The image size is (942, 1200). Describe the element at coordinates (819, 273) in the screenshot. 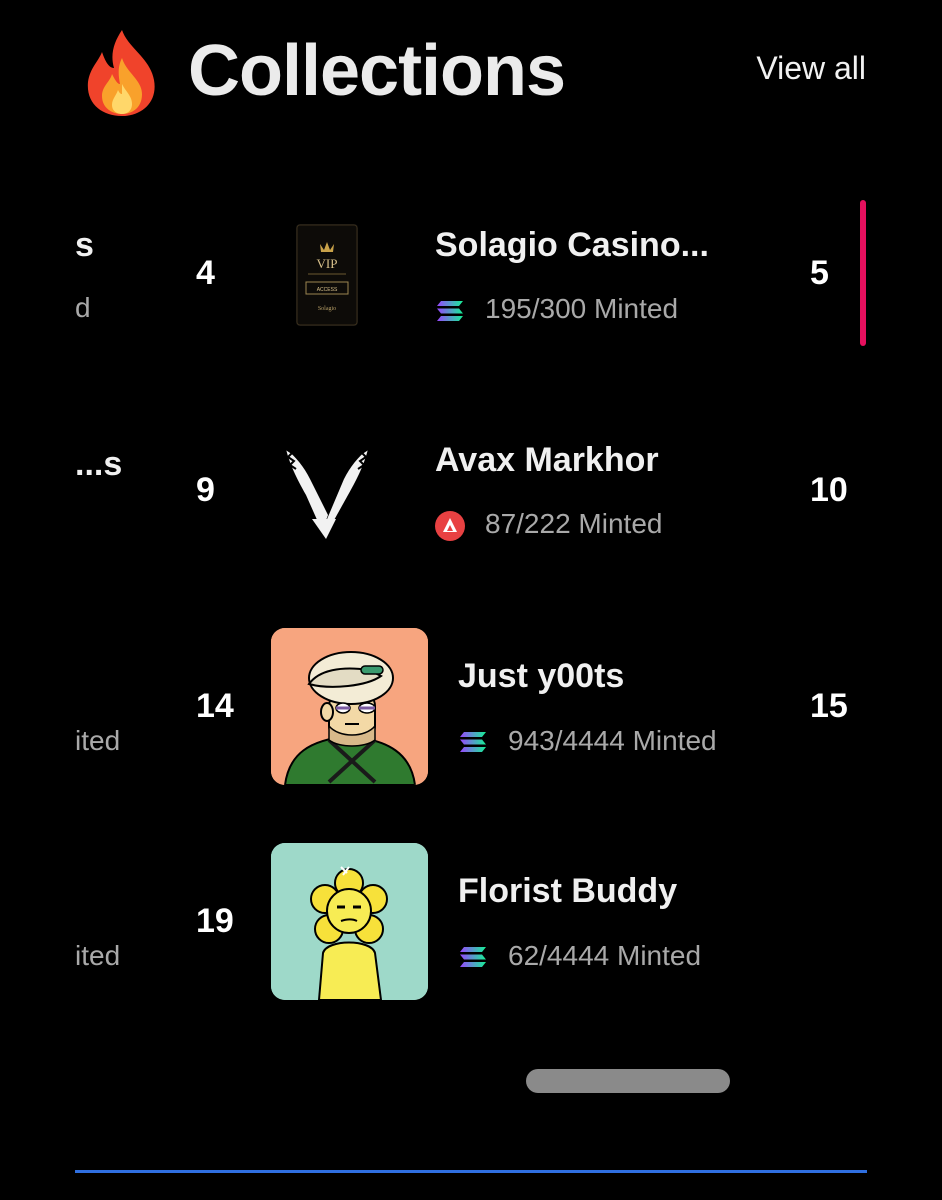

I see `next-rank-number: 5` at that location.